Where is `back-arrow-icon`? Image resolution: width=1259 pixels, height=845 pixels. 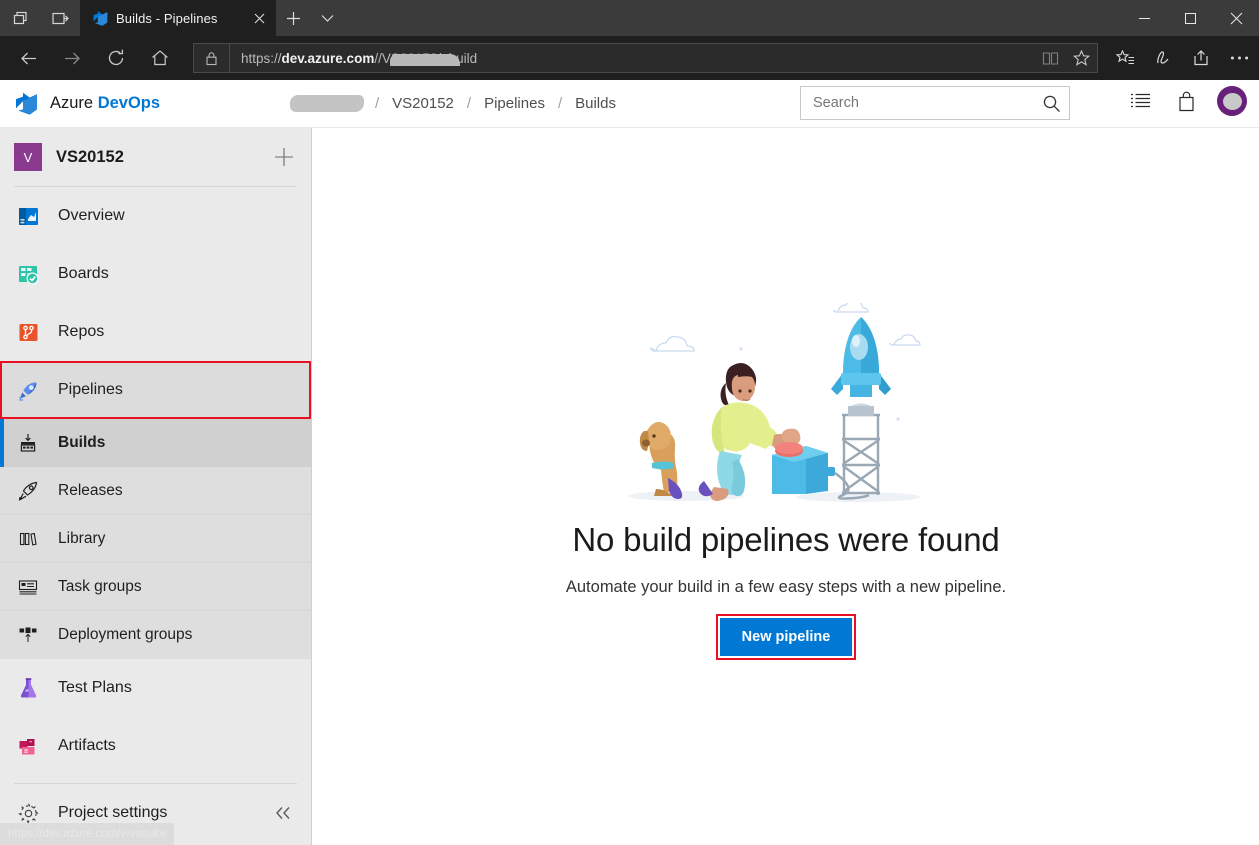 back-arrow-icon is located at coordinates (28, 58).